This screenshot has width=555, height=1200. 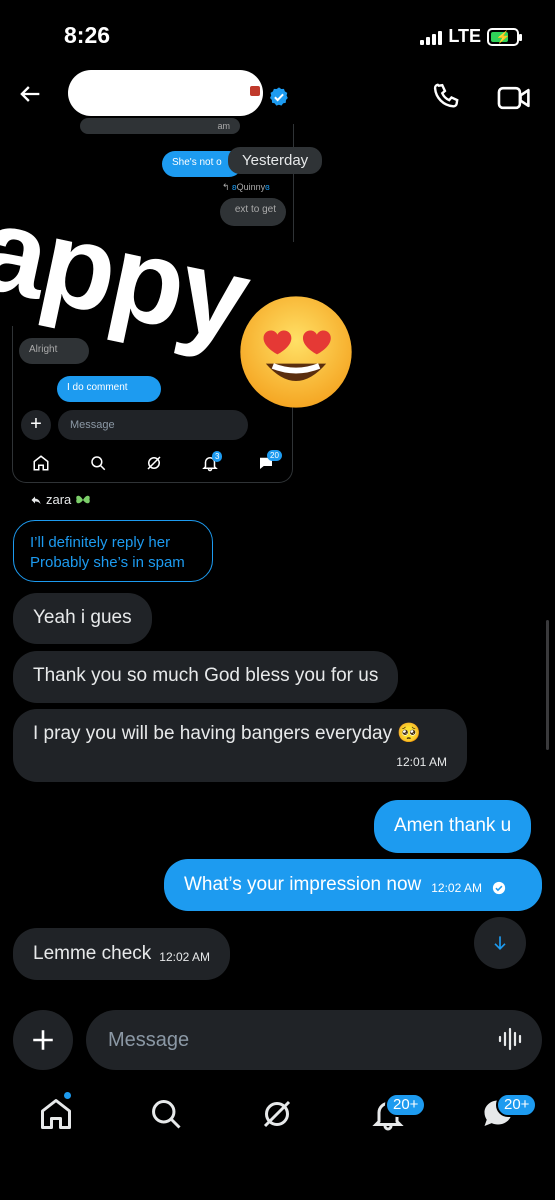 I want to click on message-text: Lemme check, so click(x=92, y=953).